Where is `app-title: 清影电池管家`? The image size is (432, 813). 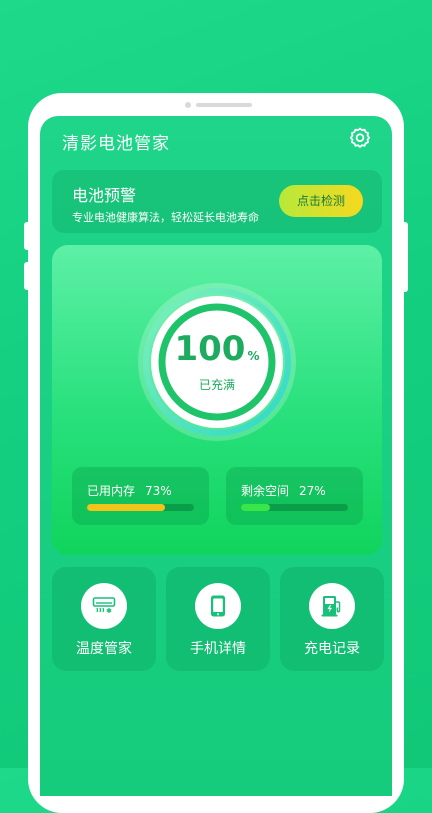
app-title: 清影电池管家 is located at coordinates (116, 144).